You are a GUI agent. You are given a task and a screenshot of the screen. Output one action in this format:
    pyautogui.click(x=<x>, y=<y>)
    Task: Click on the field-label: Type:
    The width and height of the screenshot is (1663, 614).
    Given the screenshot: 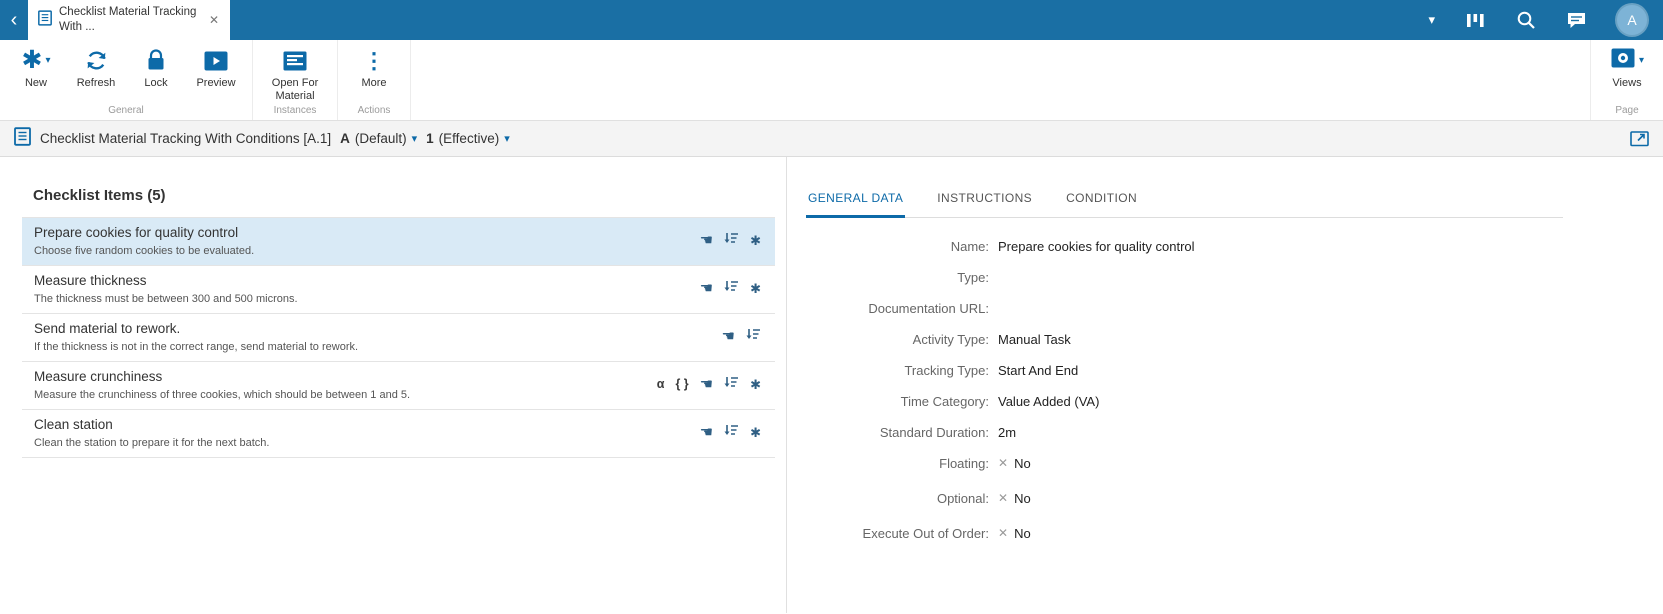 What is the action you would take?
    pyautogui.click(x=973, y=277)
    